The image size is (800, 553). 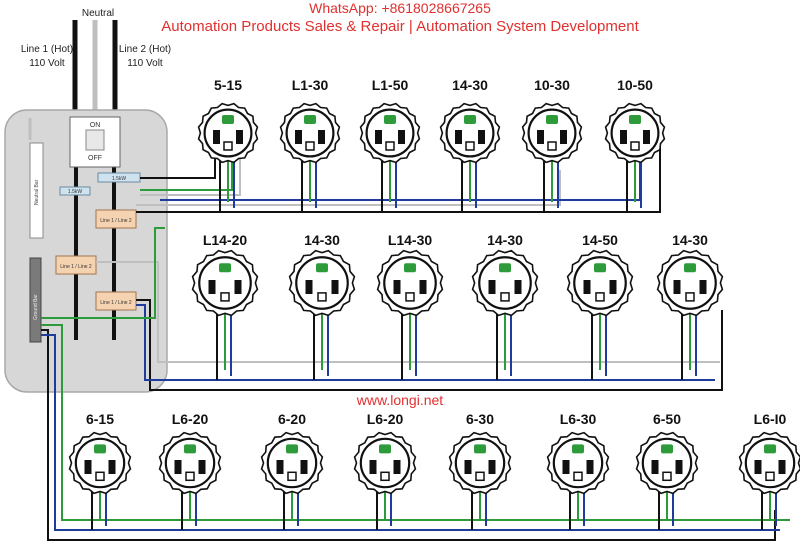 I want to click on receptacle-label: 10-30, so click(x=552, y=85).